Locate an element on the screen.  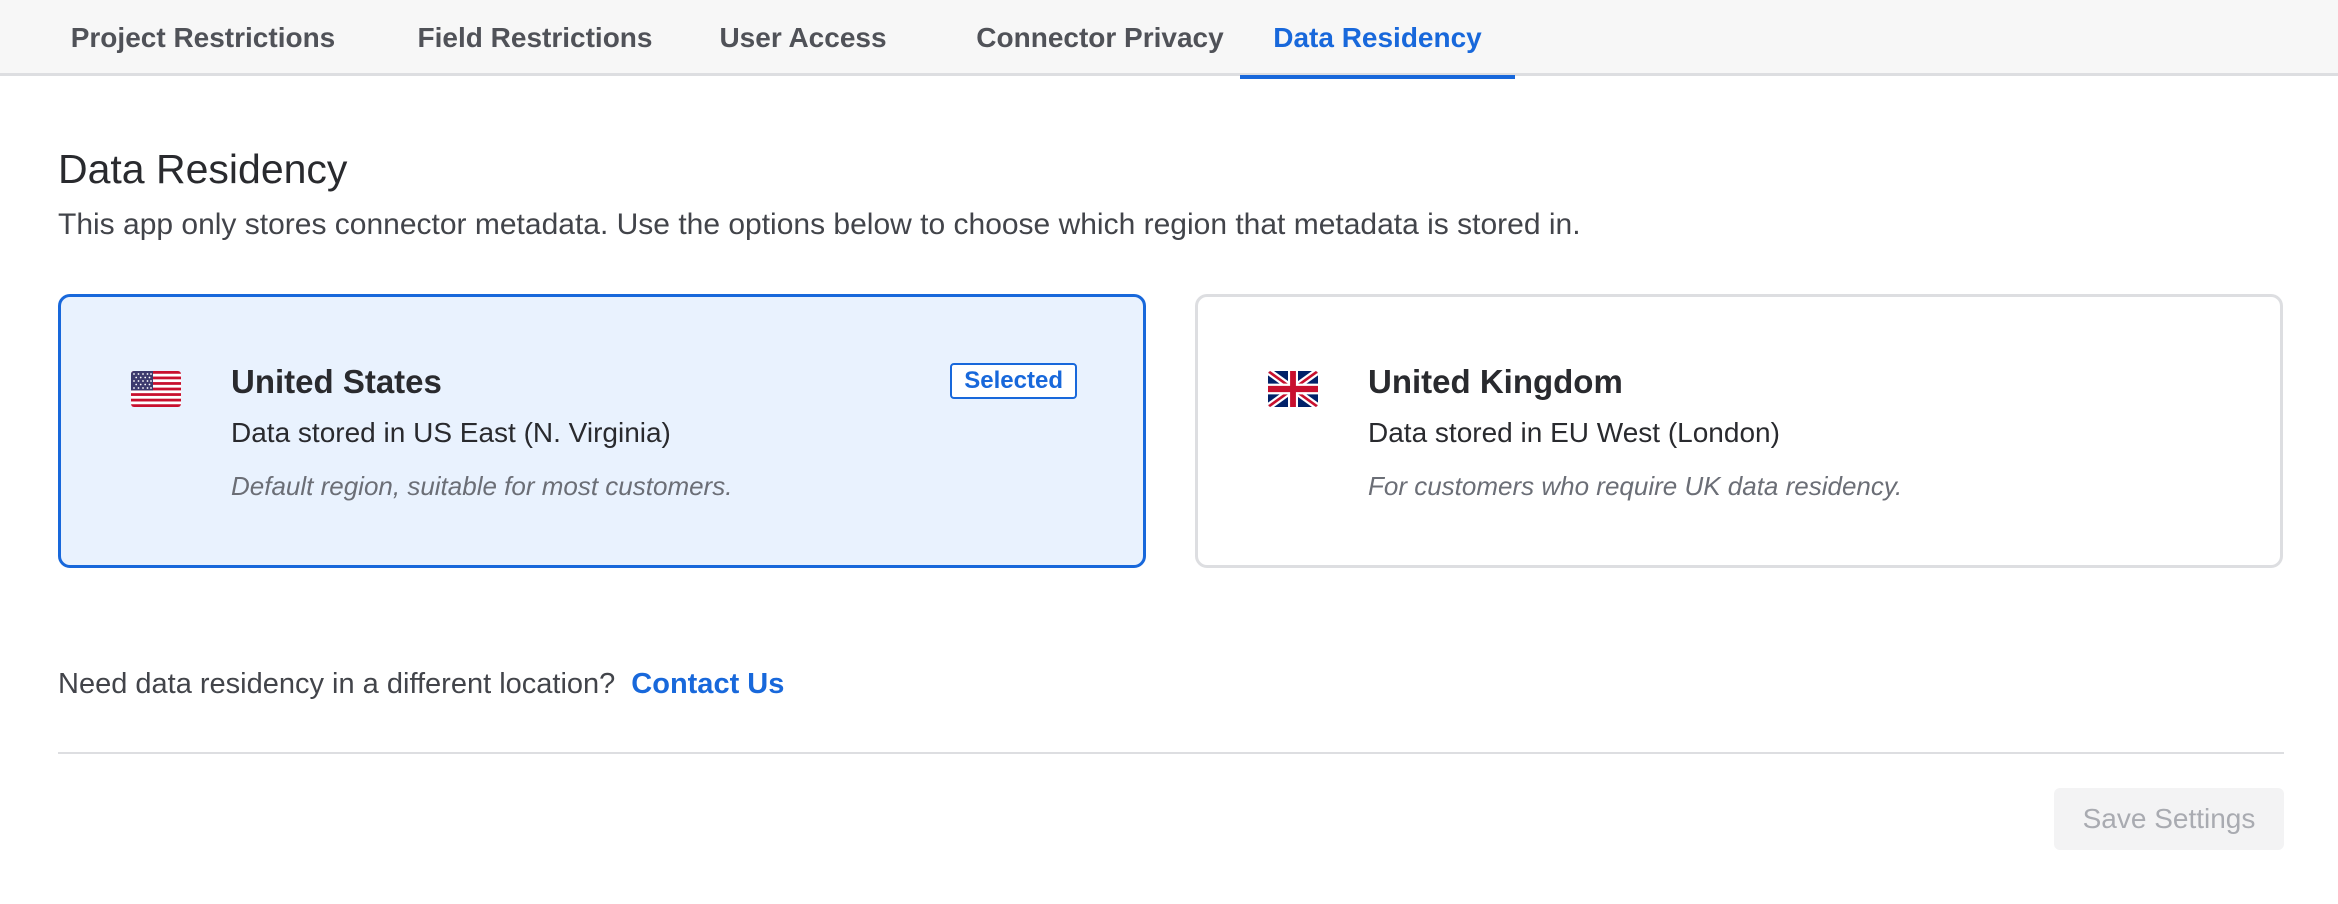
us-flag-icon is located at coordinates (156, 389).